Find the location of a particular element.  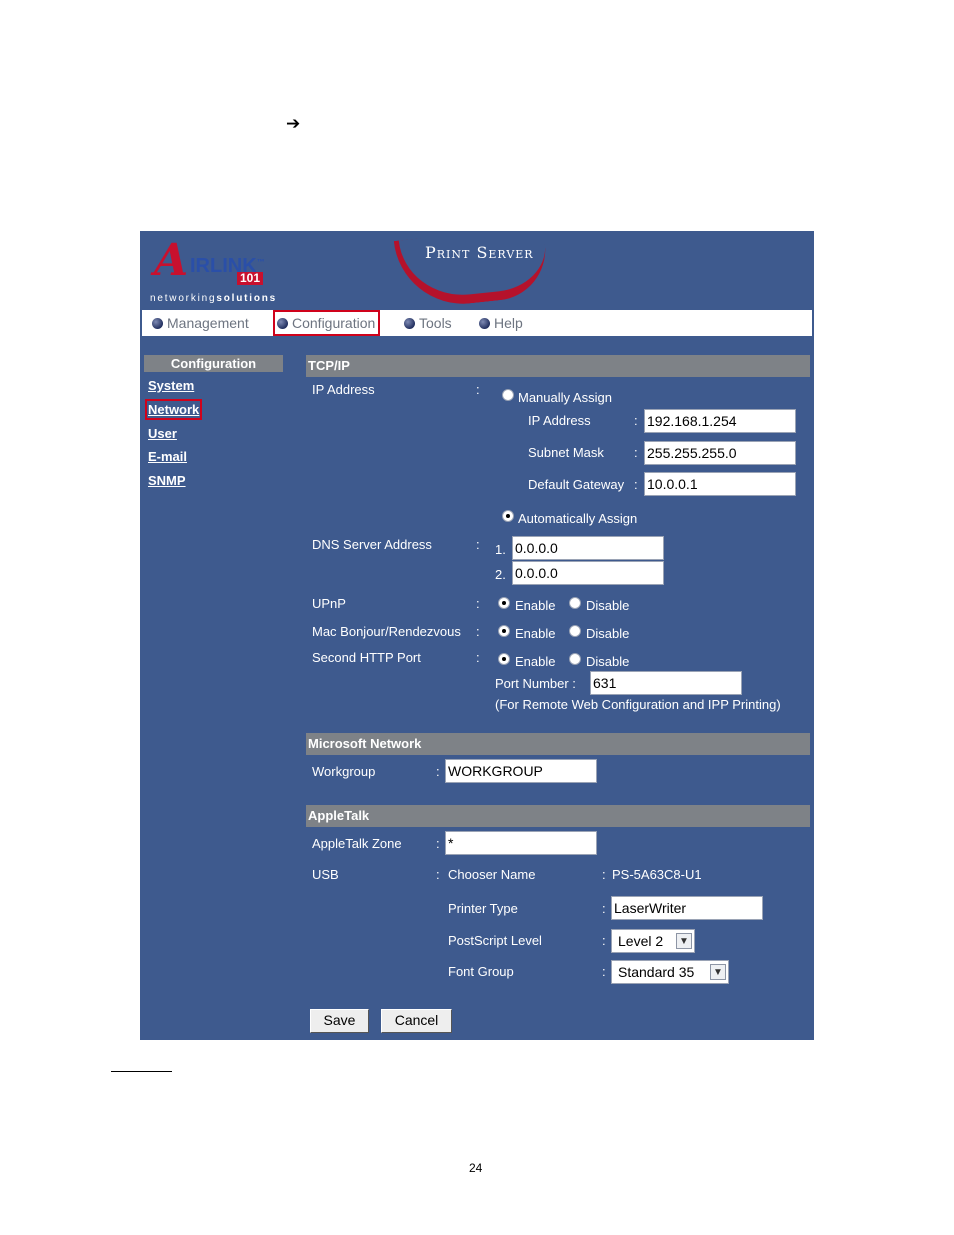

dns-server-label: DNS Server Address is located at coordinates (372, 544).